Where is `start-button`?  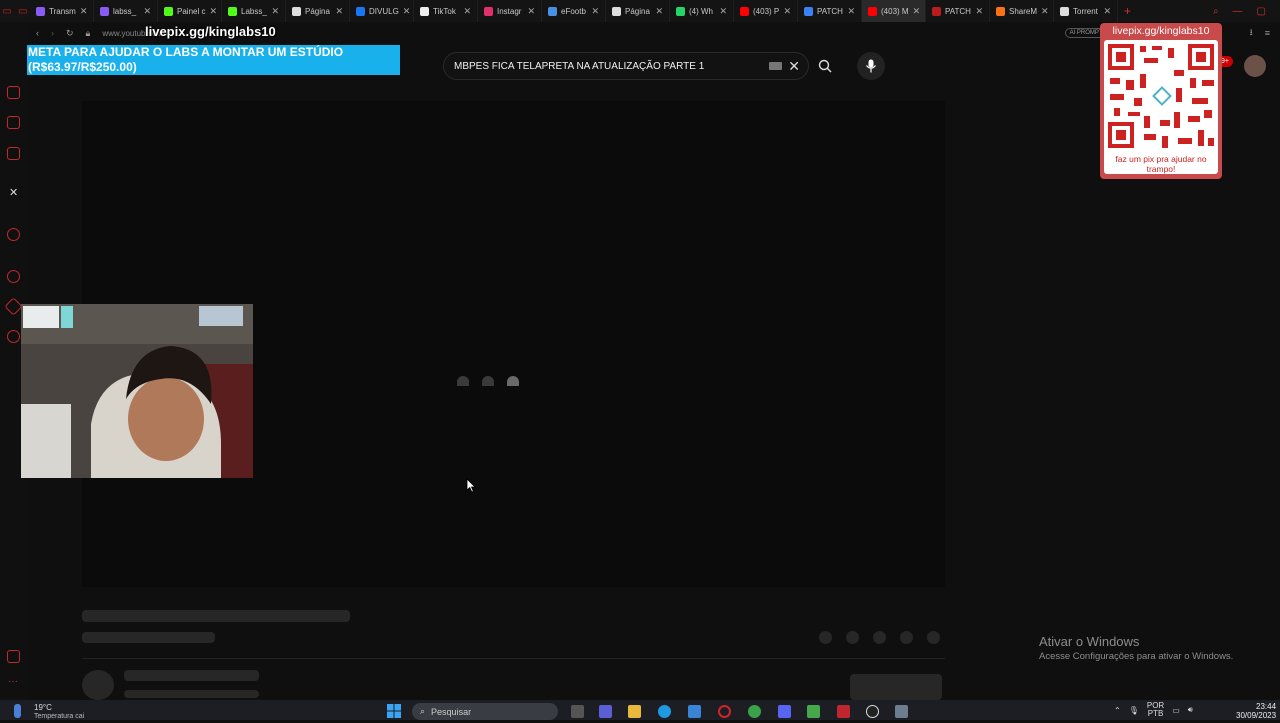 start-button is located at coordinates (394, 711).